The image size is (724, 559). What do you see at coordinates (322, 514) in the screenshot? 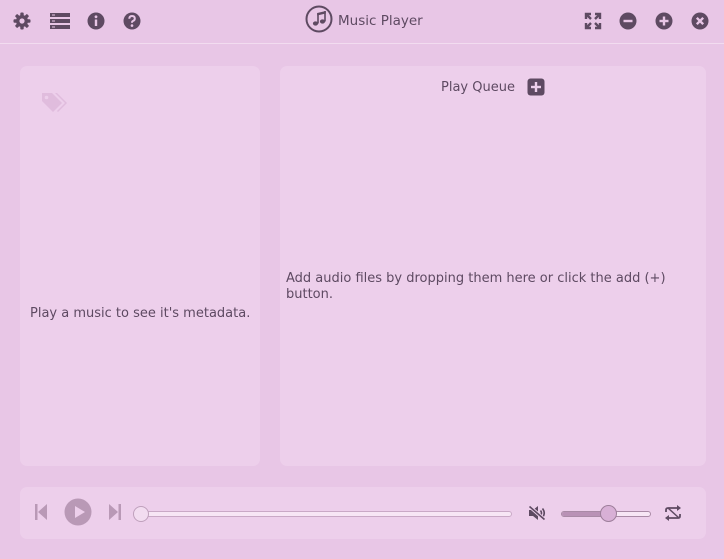
I see `progress-slider` at bounding box center [322, 514].